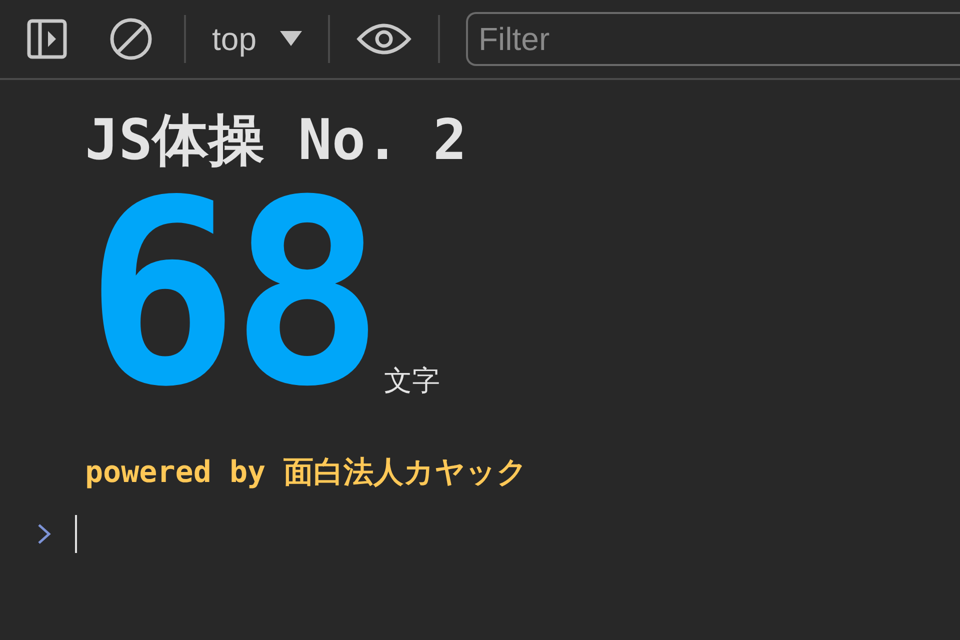  Describe the element at coordinates (713, 39) in the screenshot. I see `filter-field: Filter` at that location.